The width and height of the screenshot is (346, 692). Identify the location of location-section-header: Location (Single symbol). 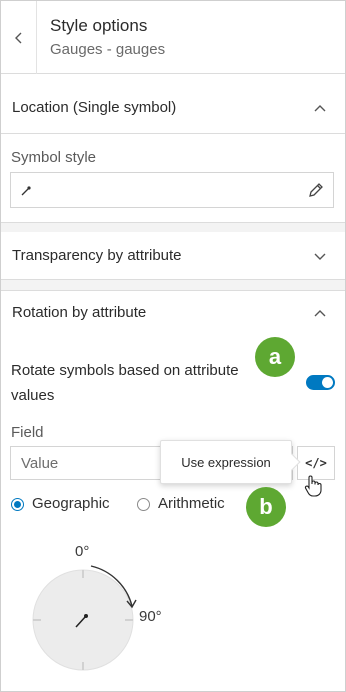
(173, 108).